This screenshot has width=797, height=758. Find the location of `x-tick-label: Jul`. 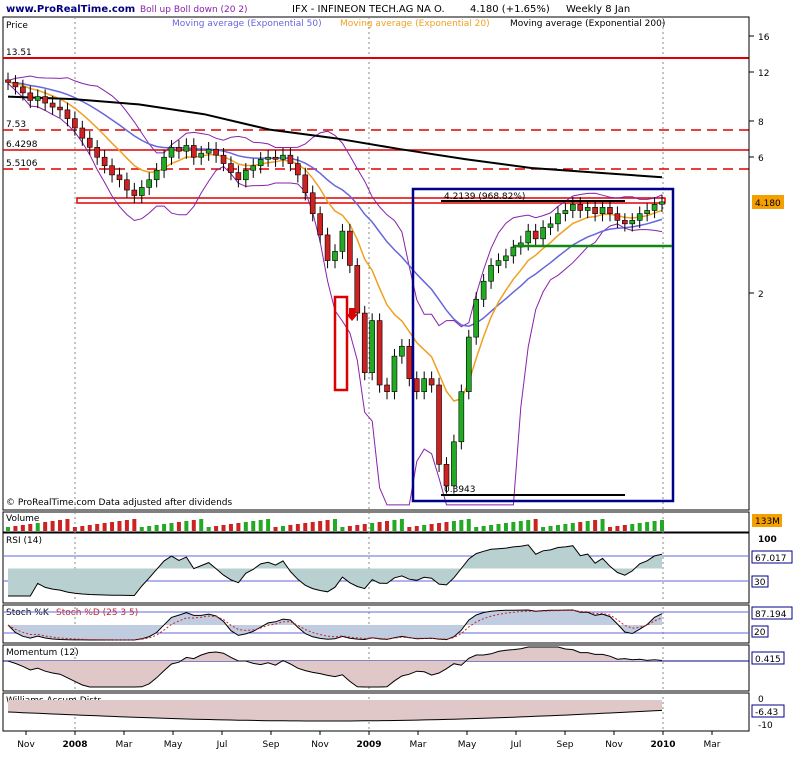

x-tick-label: Jul is located at coordinates (516, 745).